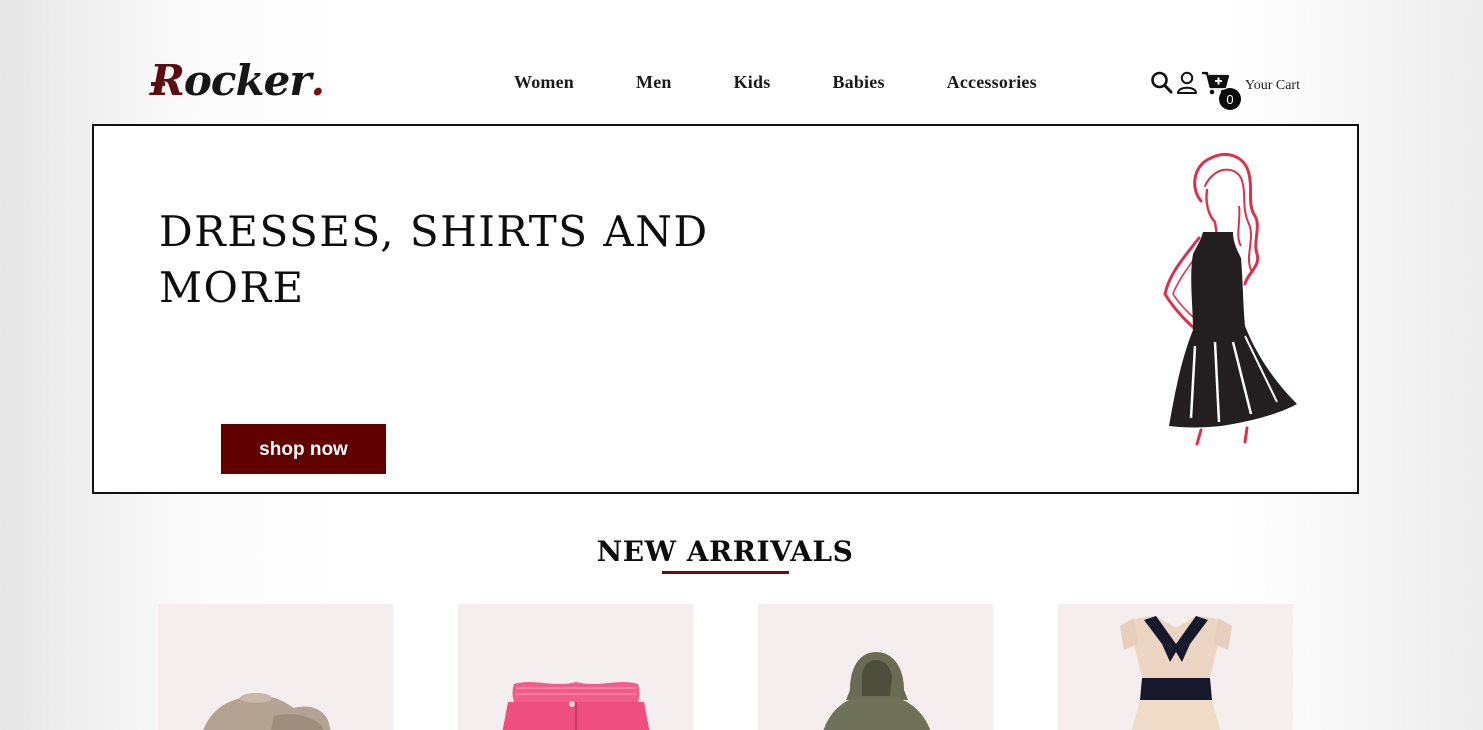  I want to click on header-actions: 0 Your Cart, so click(1225, 90).